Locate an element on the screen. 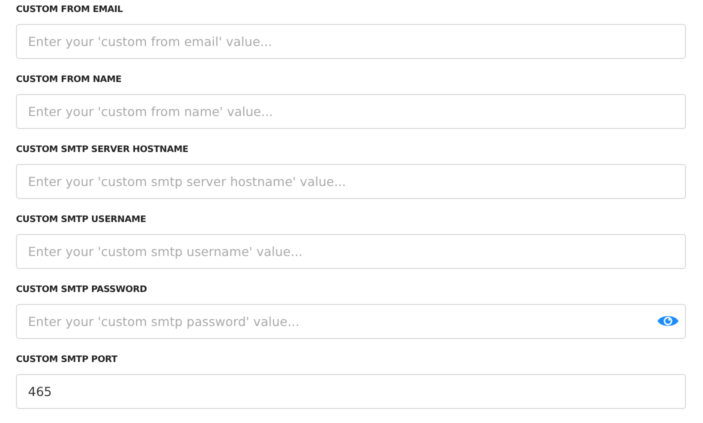 The width and height of the screenshot is (703, 423). field-label: CUSTOM SMTP USERNAME is located at coordinates (81, 220).